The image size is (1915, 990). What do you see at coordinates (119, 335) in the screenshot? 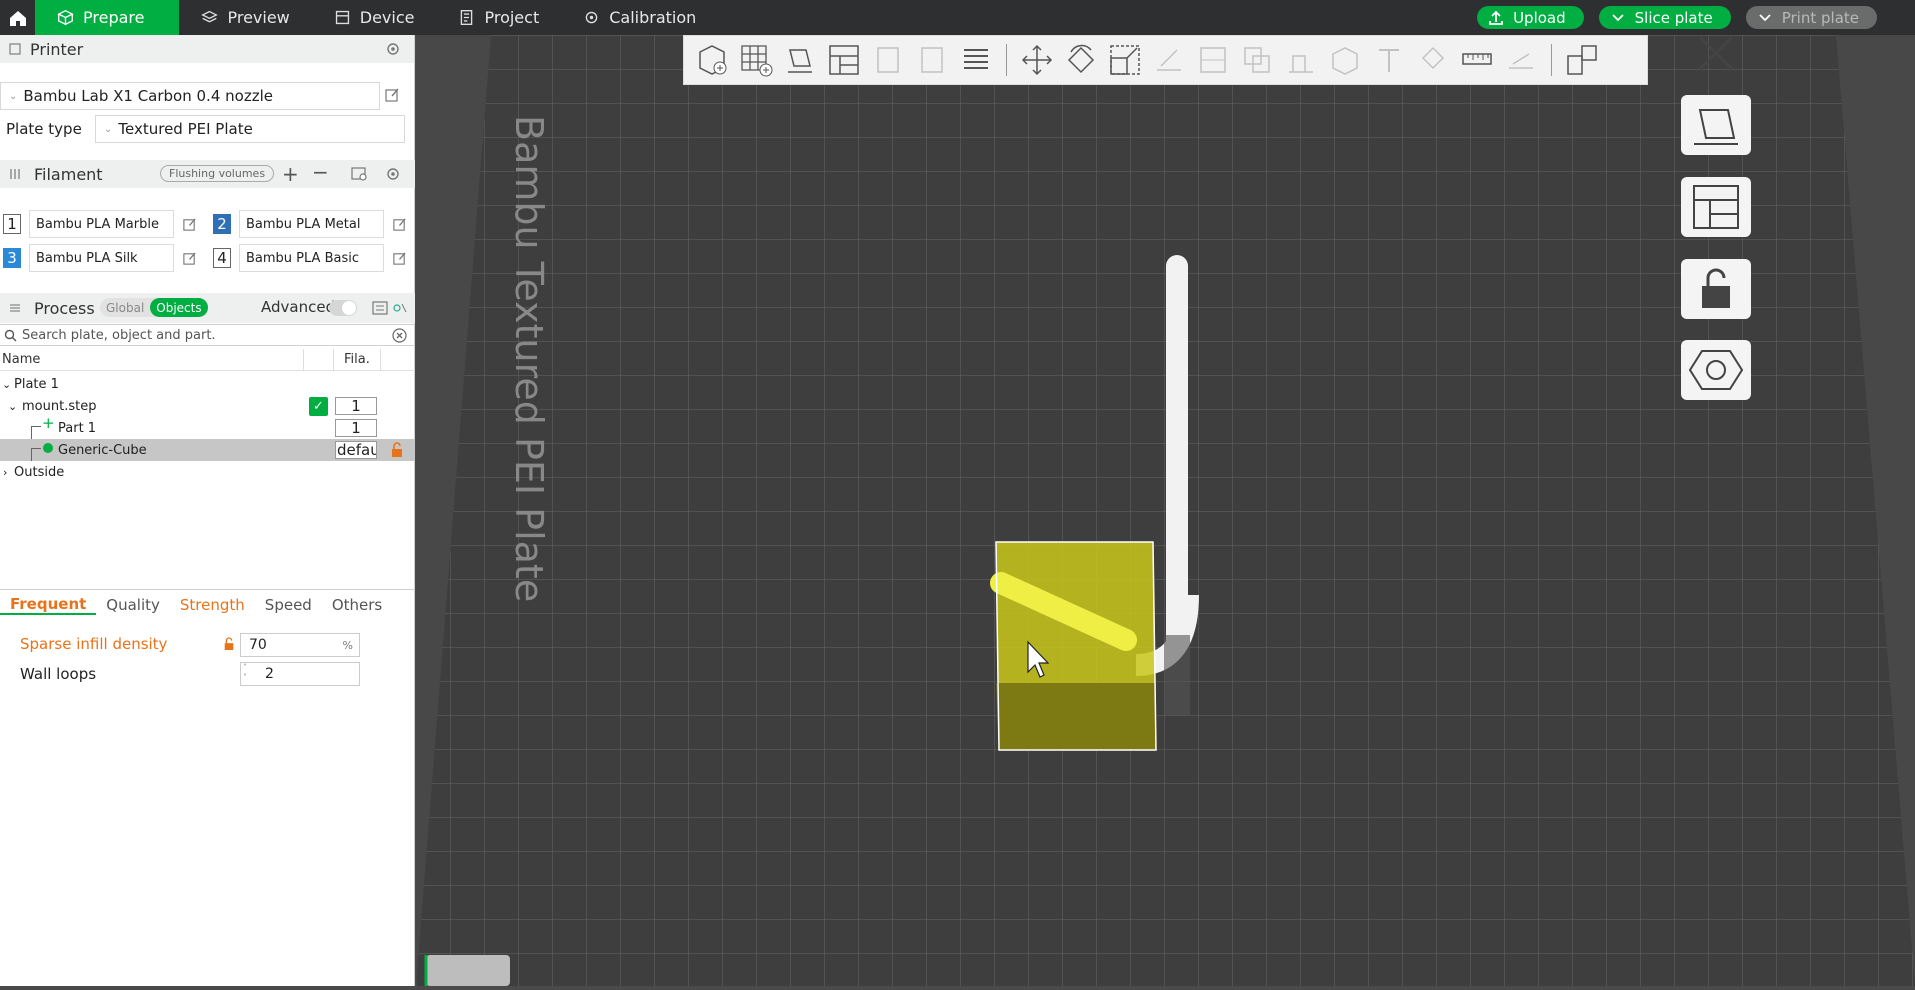
I see `search-input: Search plate, object and part.` at bounding box center [119, 335].